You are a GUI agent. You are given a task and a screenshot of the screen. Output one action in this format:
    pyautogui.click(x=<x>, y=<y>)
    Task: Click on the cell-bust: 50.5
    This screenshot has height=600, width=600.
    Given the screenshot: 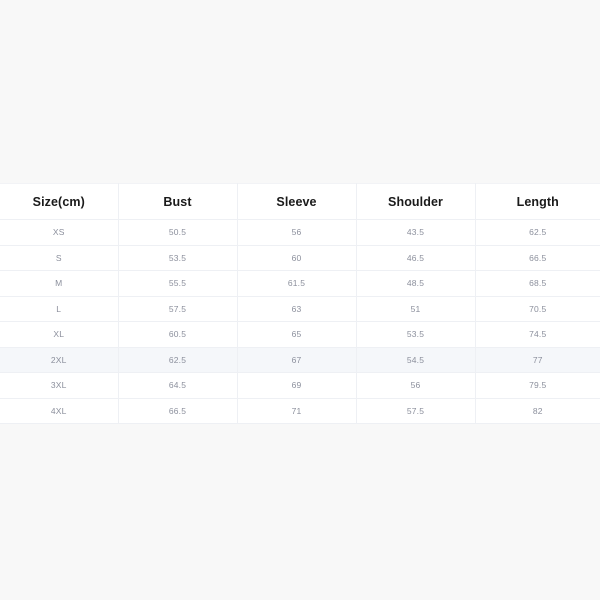 What is the action you would take?
    pyautogui.click(x=178, y=232)
    